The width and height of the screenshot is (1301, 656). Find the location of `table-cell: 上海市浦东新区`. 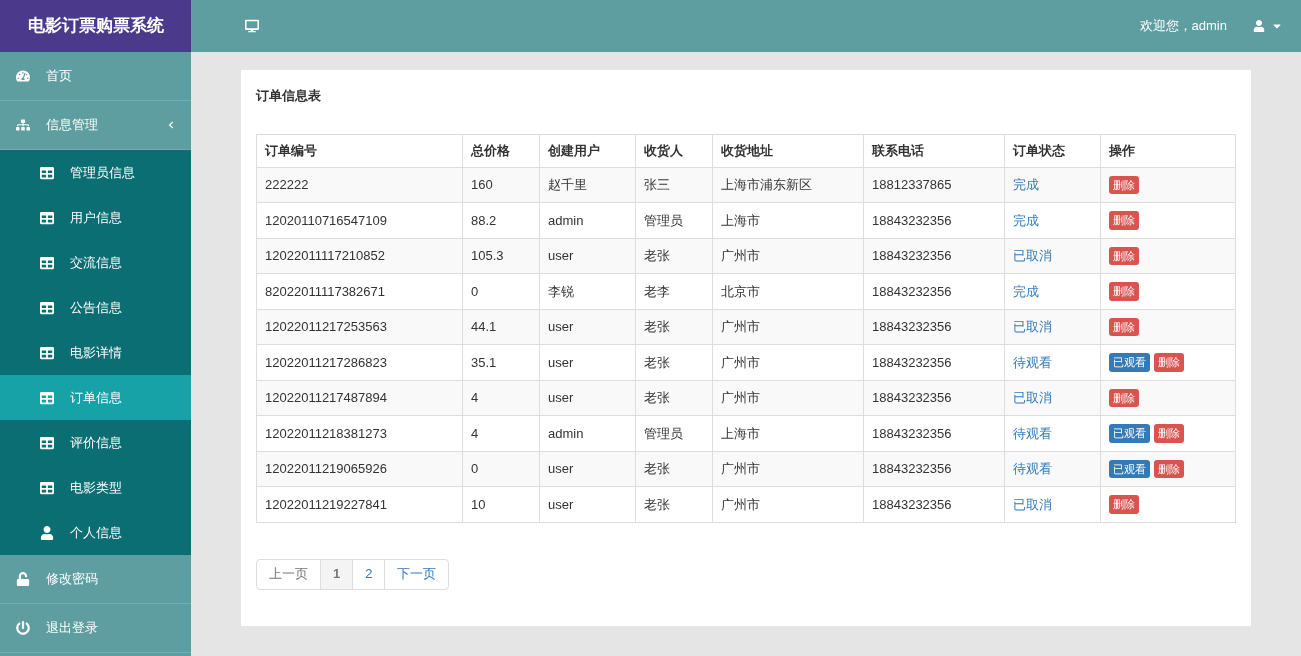

table-cell: 上海市浦东新区 is located at coordinates (788, 185).